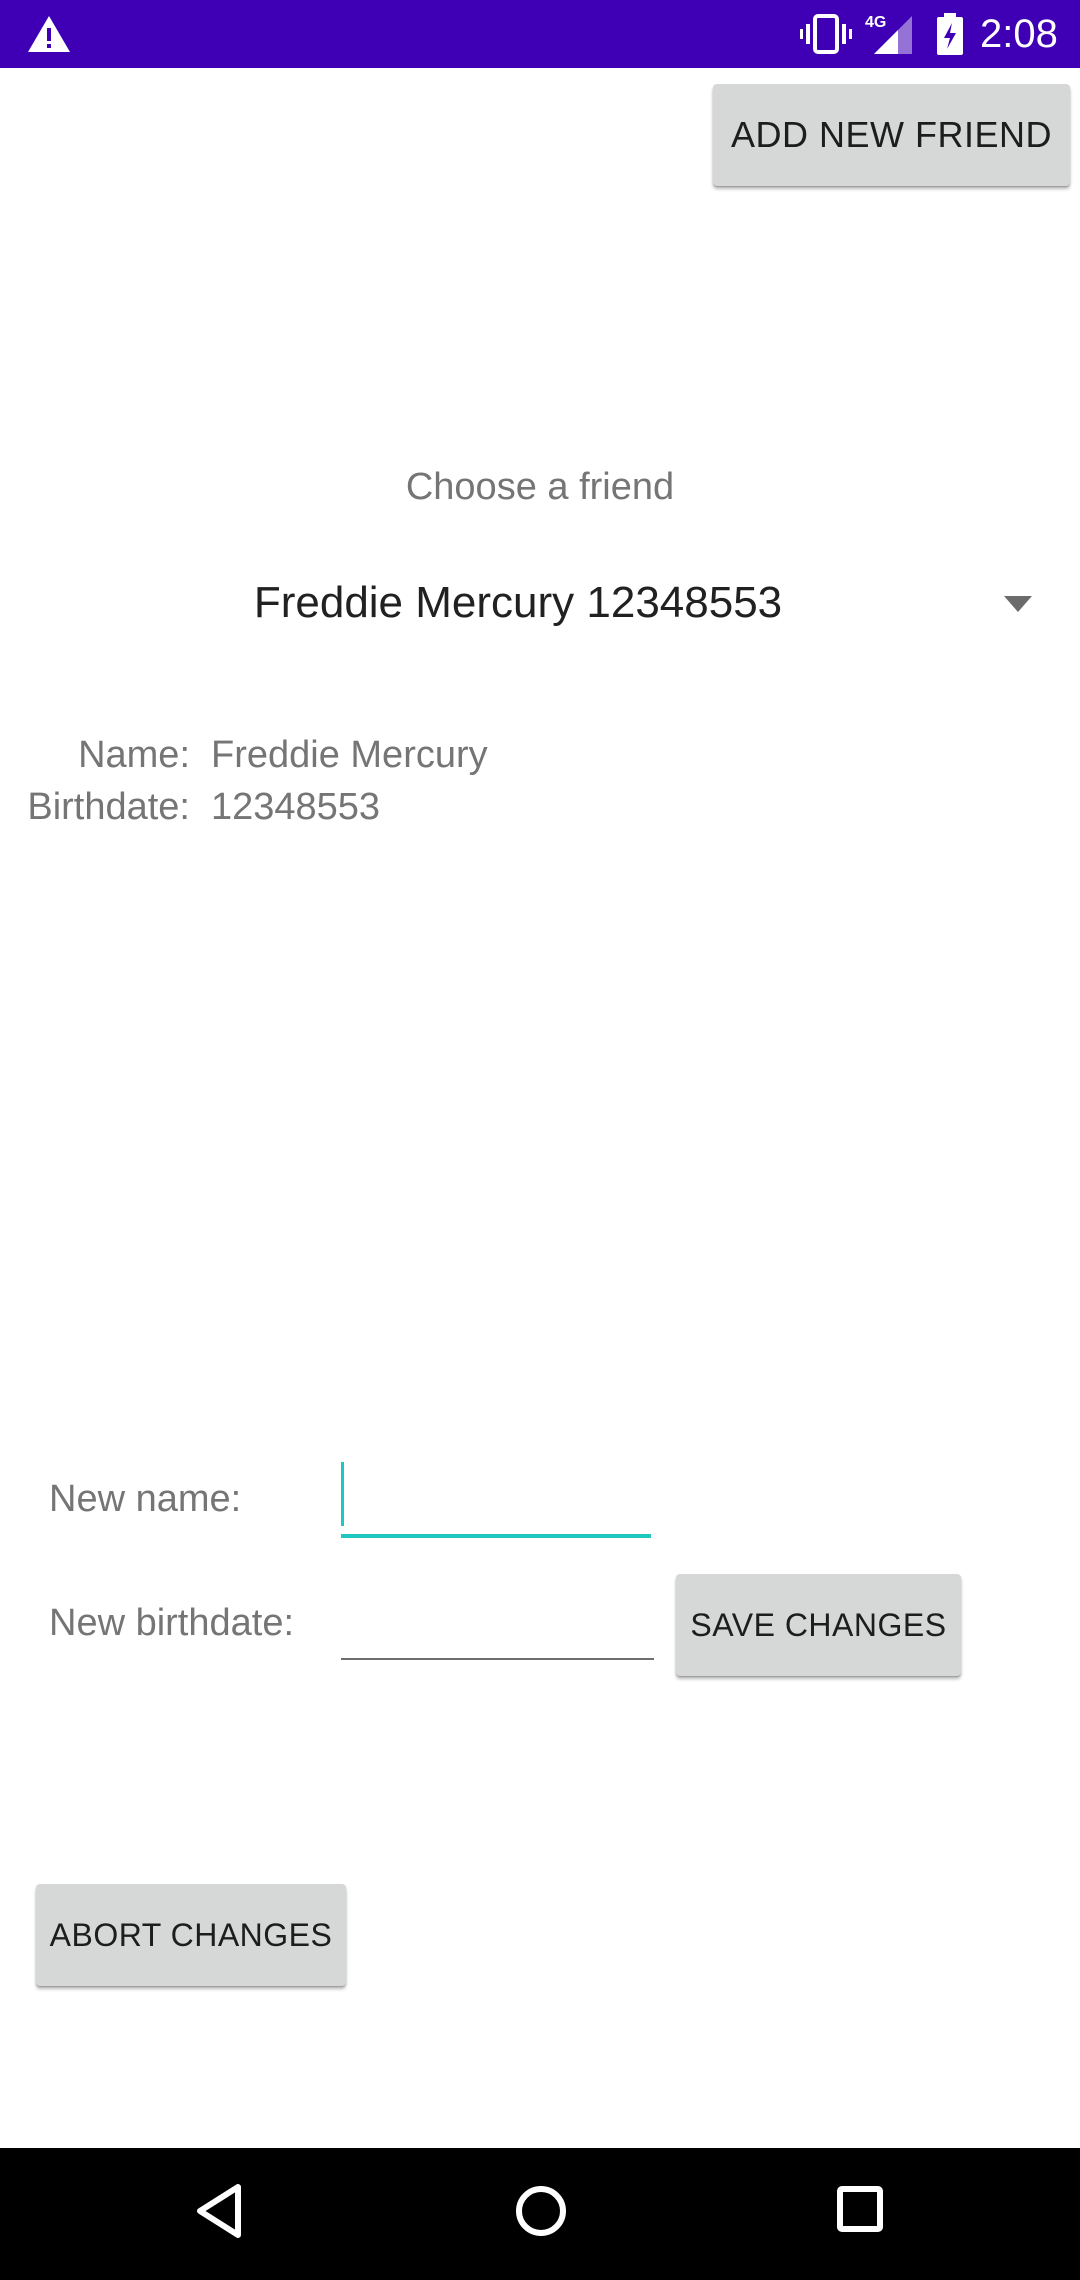 Image resolution: width=1080 pixels, height=2280 pixels. I want to click on recent-apps-icon, so click(860, 2211).